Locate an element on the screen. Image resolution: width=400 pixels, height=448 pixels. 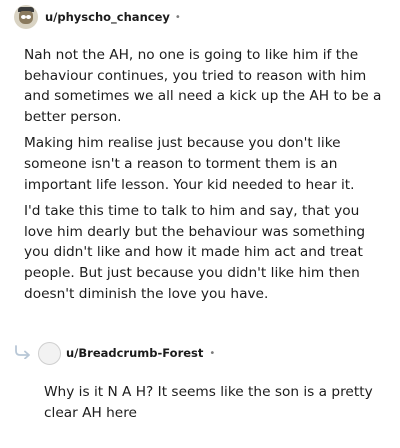
user-avatar-icon is located at coordinates (26, 17).